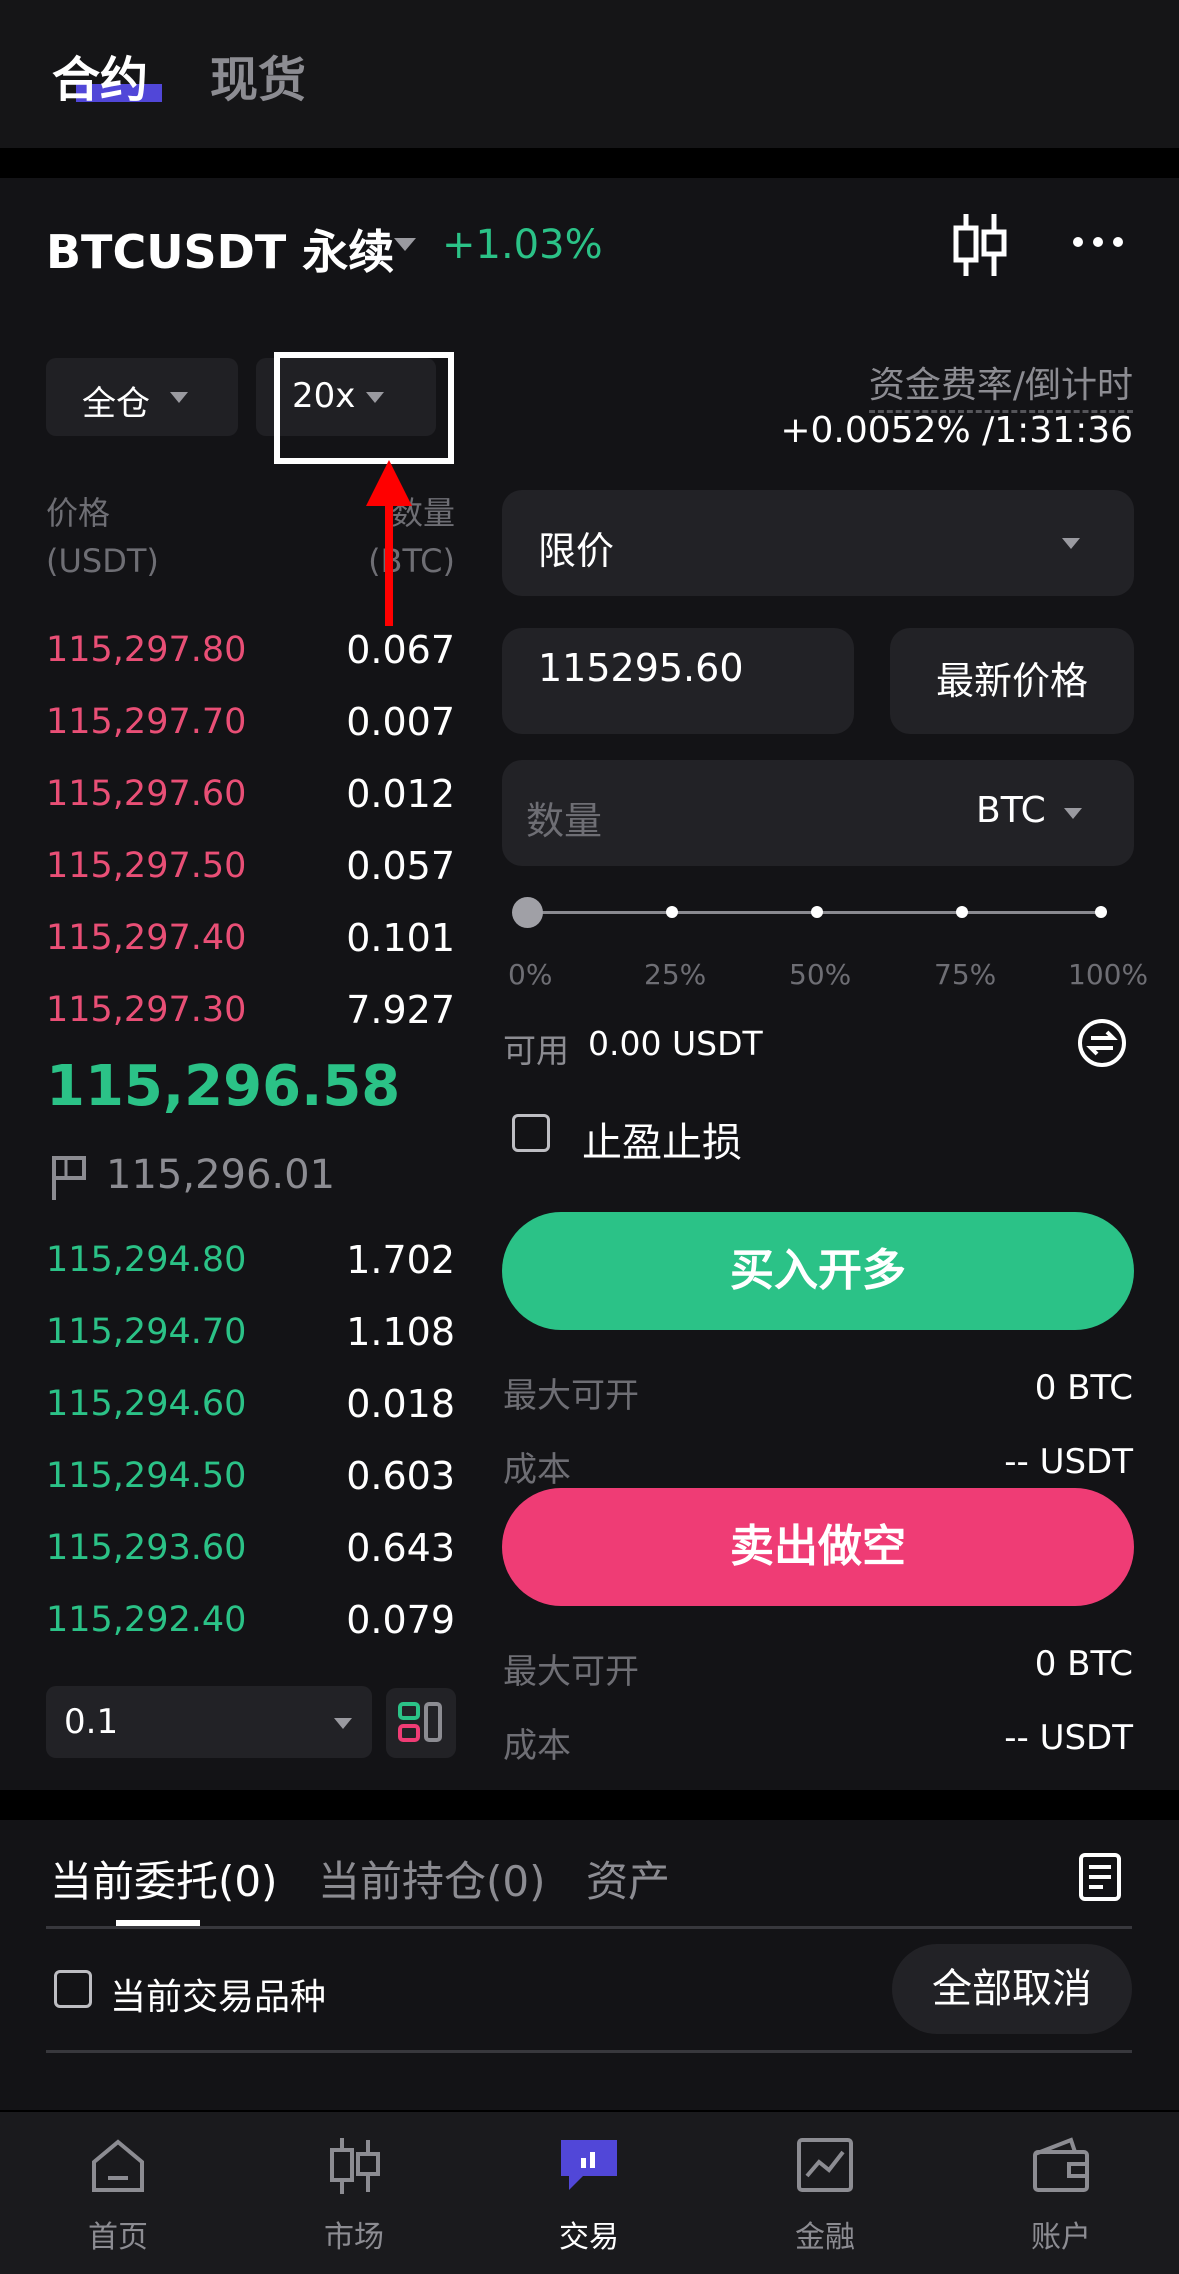 The image size is (1179, 2274). I want to click on annotation-highlight-box, so click(364, 408).